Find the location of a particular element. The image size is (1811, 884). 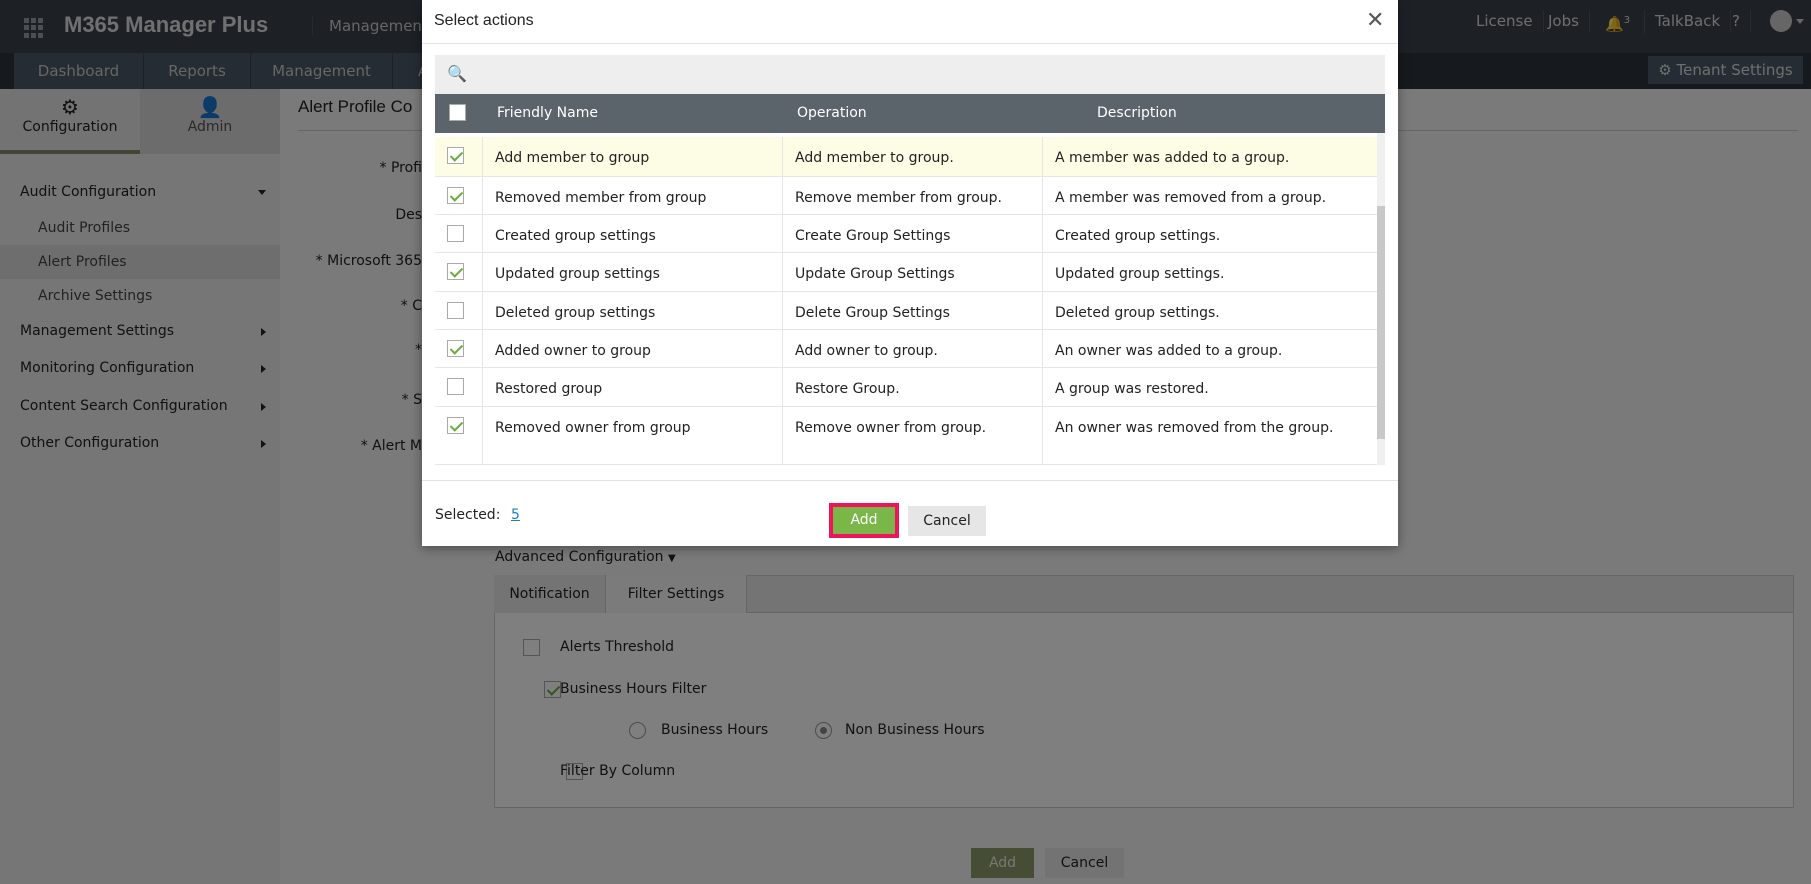

close-icon: ✕ is located at coordinates (1375, 20).